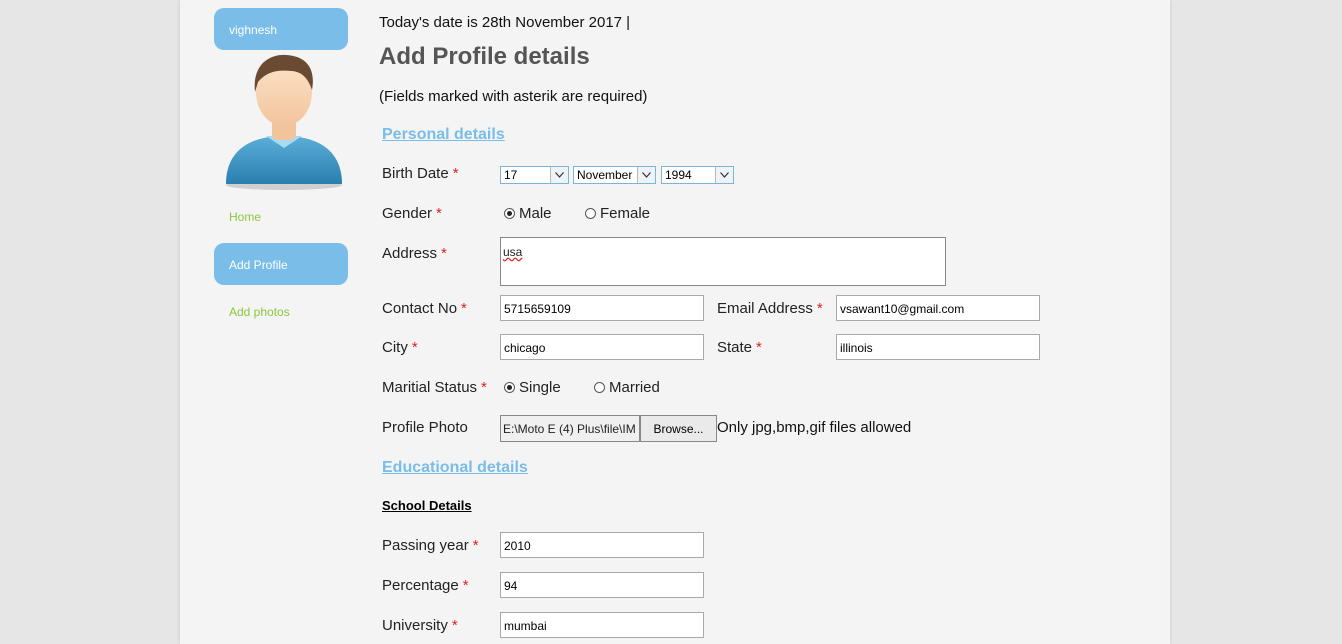  I want to click on gender-female-radio: Female, so click(617, 213).